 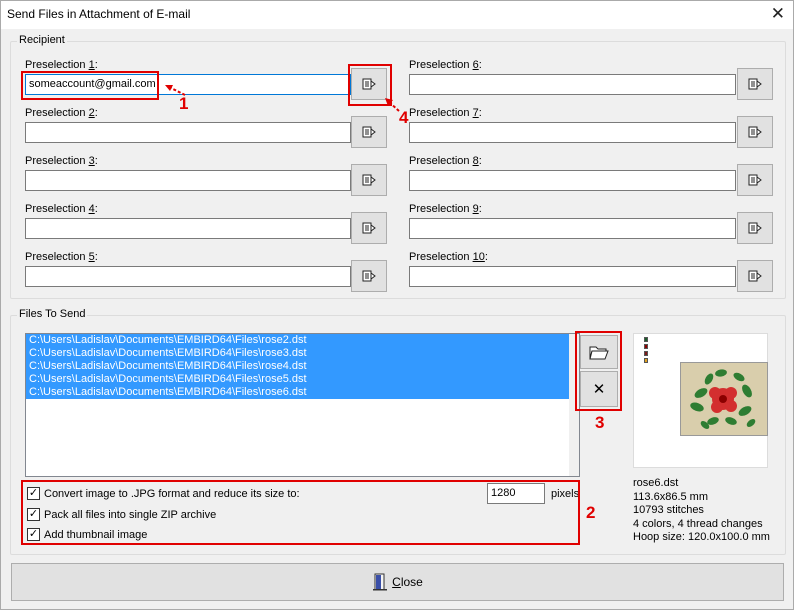 I want to click on zip-checkbox-row: ✓ Pack all files into single ZIP archive, so click(x=121, y=514).